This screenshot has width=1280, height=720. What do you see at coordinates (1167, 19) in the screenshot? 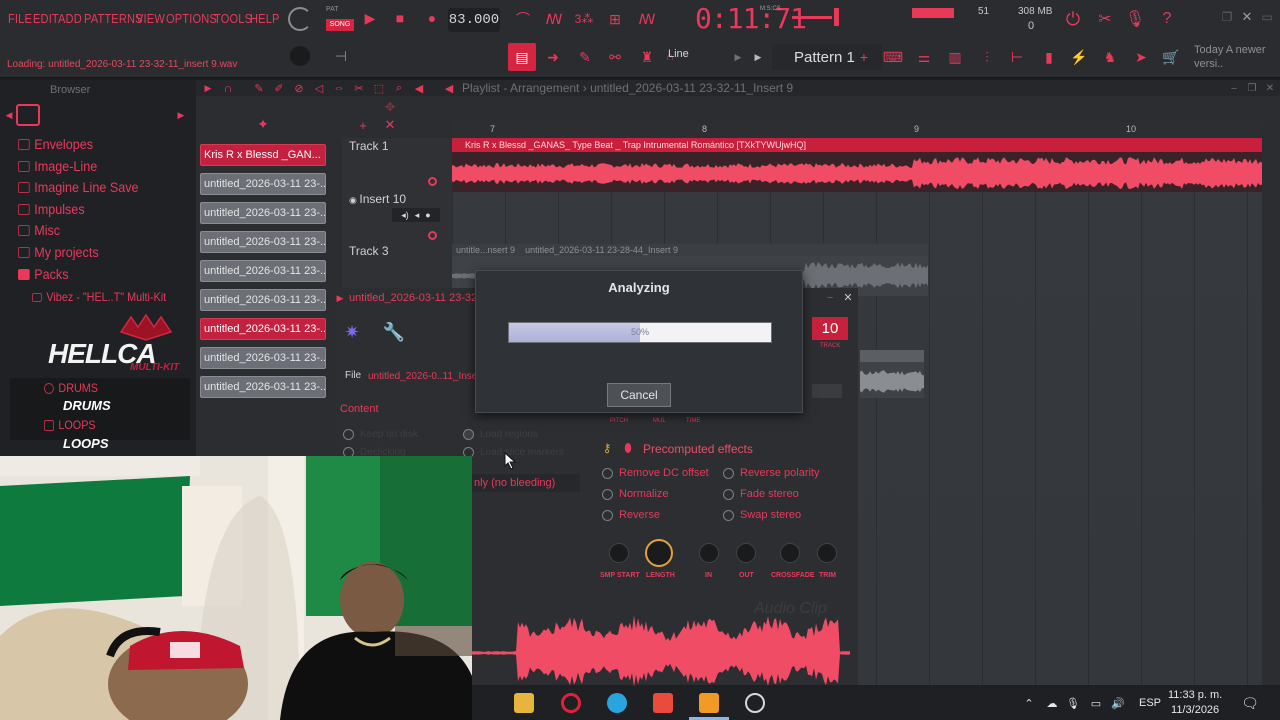
I see `help-icon: ?` at bounding box center [1167, 19].